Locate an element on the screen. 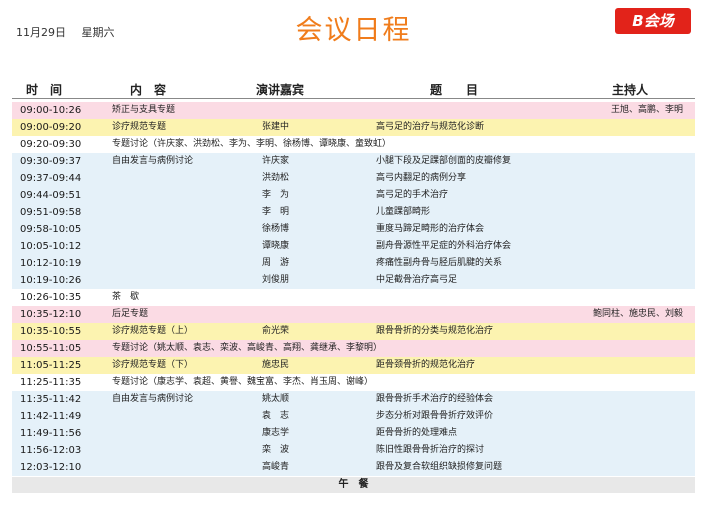  column-header-speaker: 演讲嘉宾 is located at coordinates (280, 90).